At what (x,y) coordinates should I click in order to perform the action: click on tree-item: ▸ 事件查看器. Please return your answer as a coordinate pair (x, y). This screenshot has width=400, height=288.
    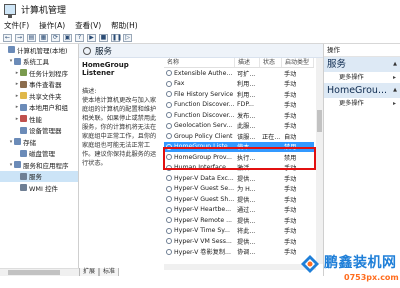
    Looking at the image, I should click on (39, 85).